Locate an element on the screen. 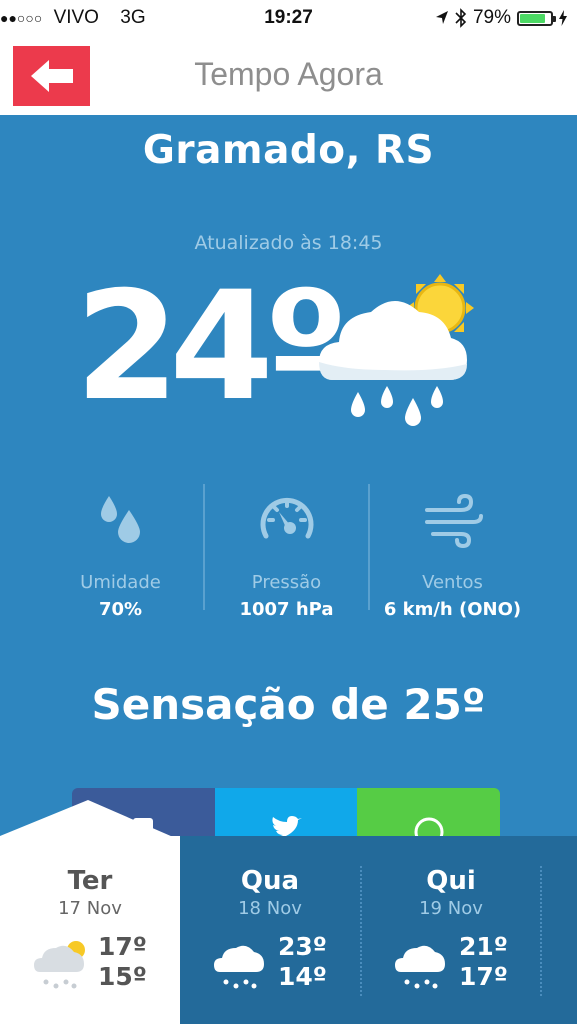 Image resolution: width=577 pixels, height=1024 pixels. forecast-divider is located at coordinates (541, 931).